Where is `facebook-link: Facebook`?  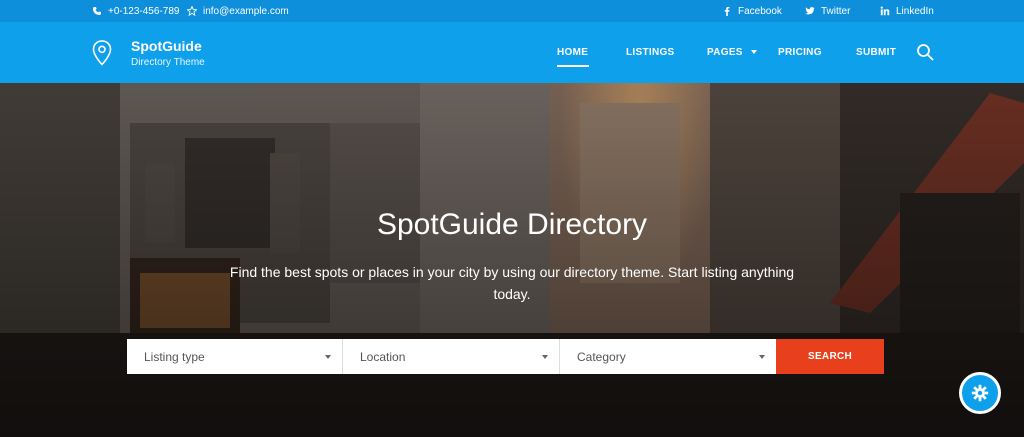 facebook-link: Facebook is located at coordinates (752, 11).